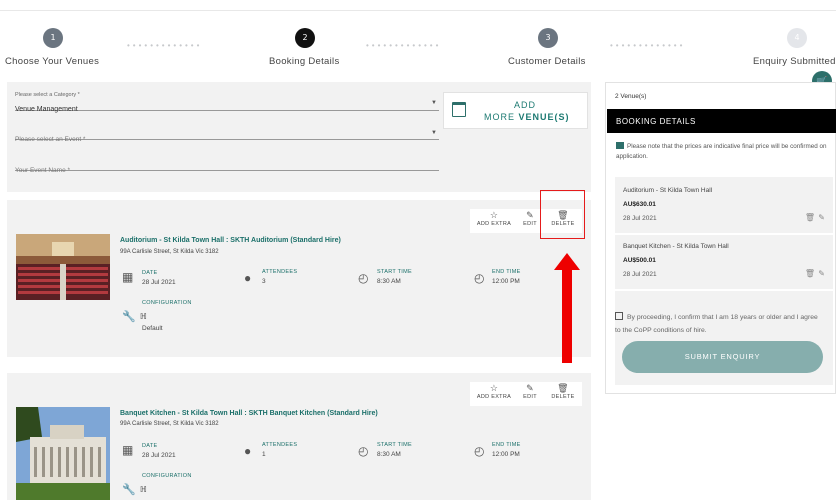 Image resolution: width=836 pixels, height=500 pixels. What do you see at coordinates (305, 38) in the screenshot?
I see `step-number: 2` at bounding box center [305, 38].